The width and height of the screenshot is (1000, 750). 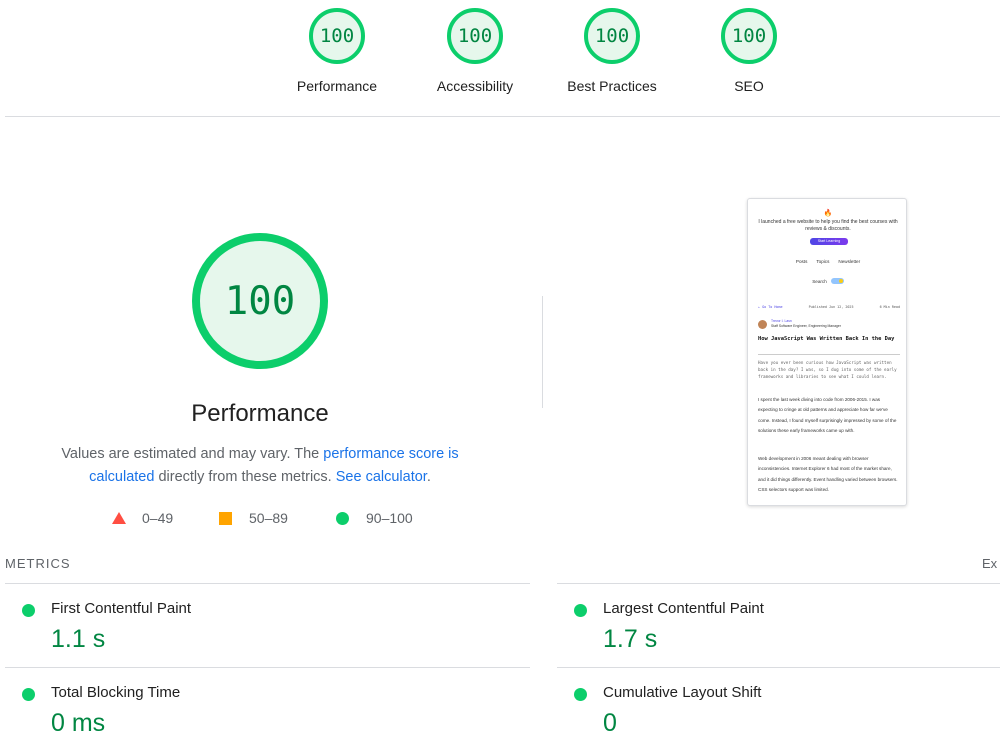 What do you see at coordinates (245, 477) in the screenshot?
I see `desc-text: directly from these metrics.` at bounding box center [245, 477].